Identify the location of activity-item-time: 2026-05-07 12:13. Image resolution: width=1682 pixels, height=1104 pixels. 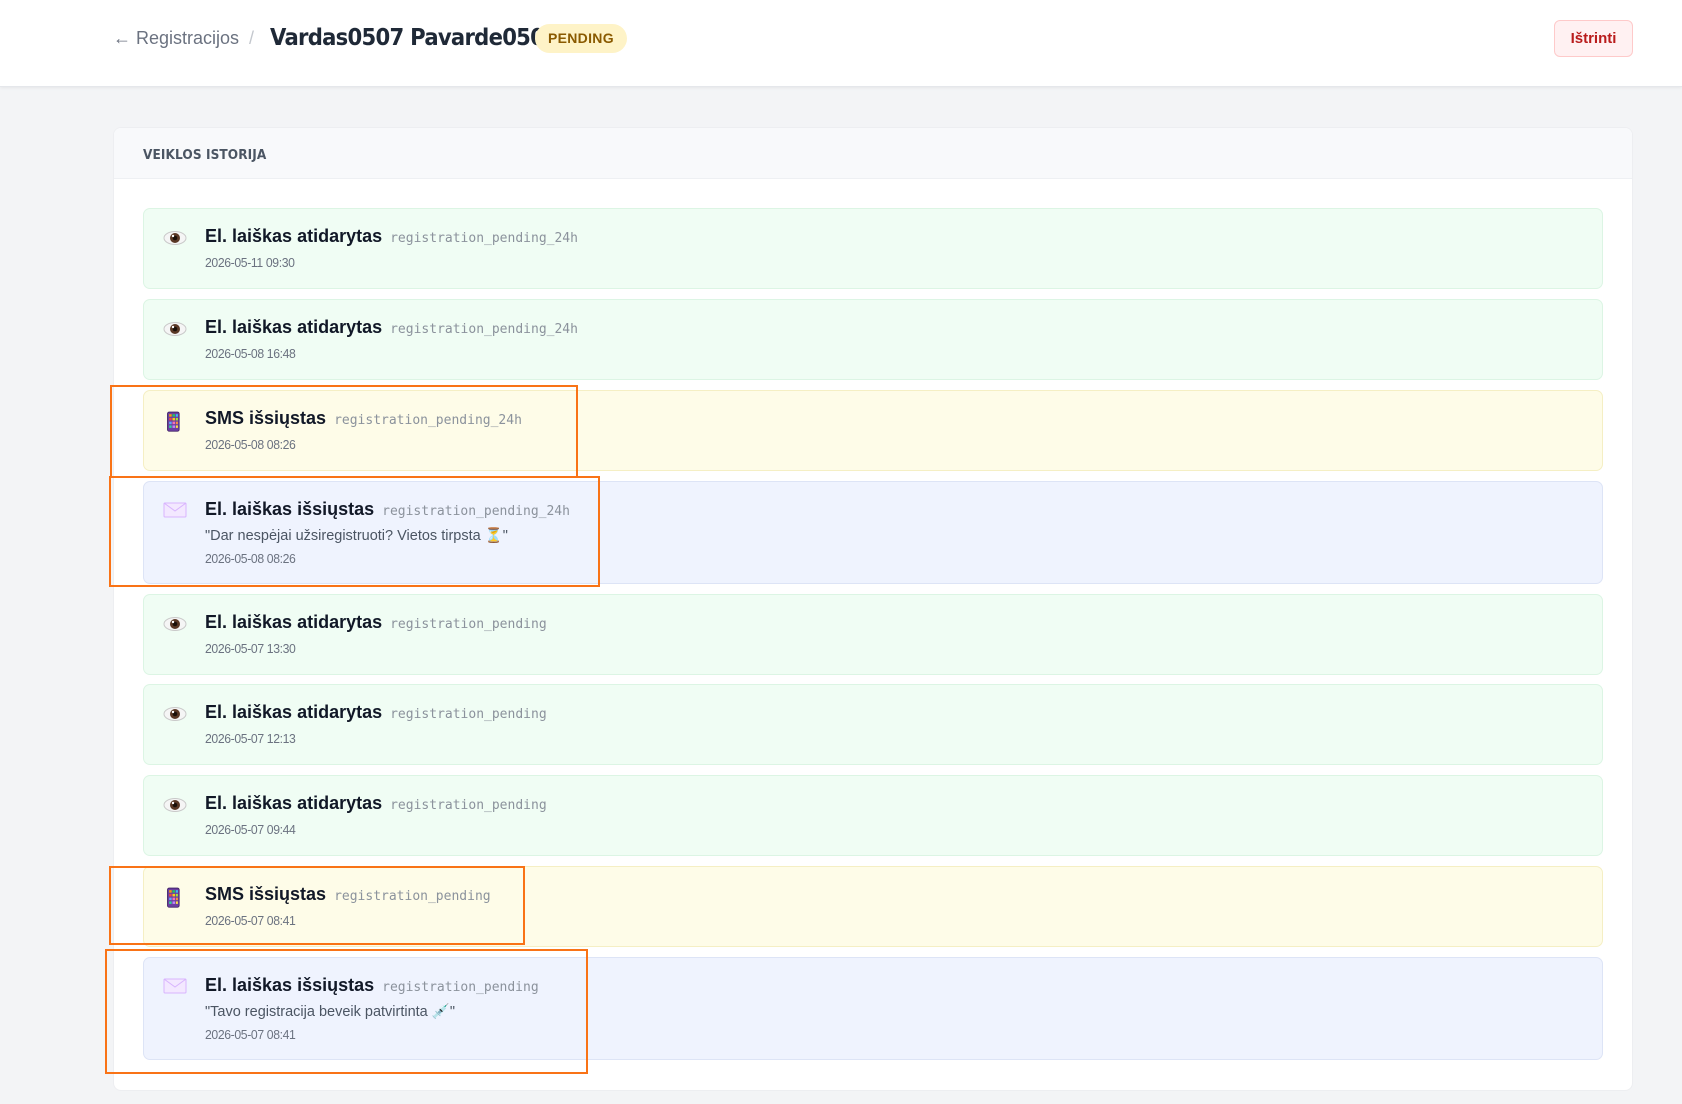
(250, 738).